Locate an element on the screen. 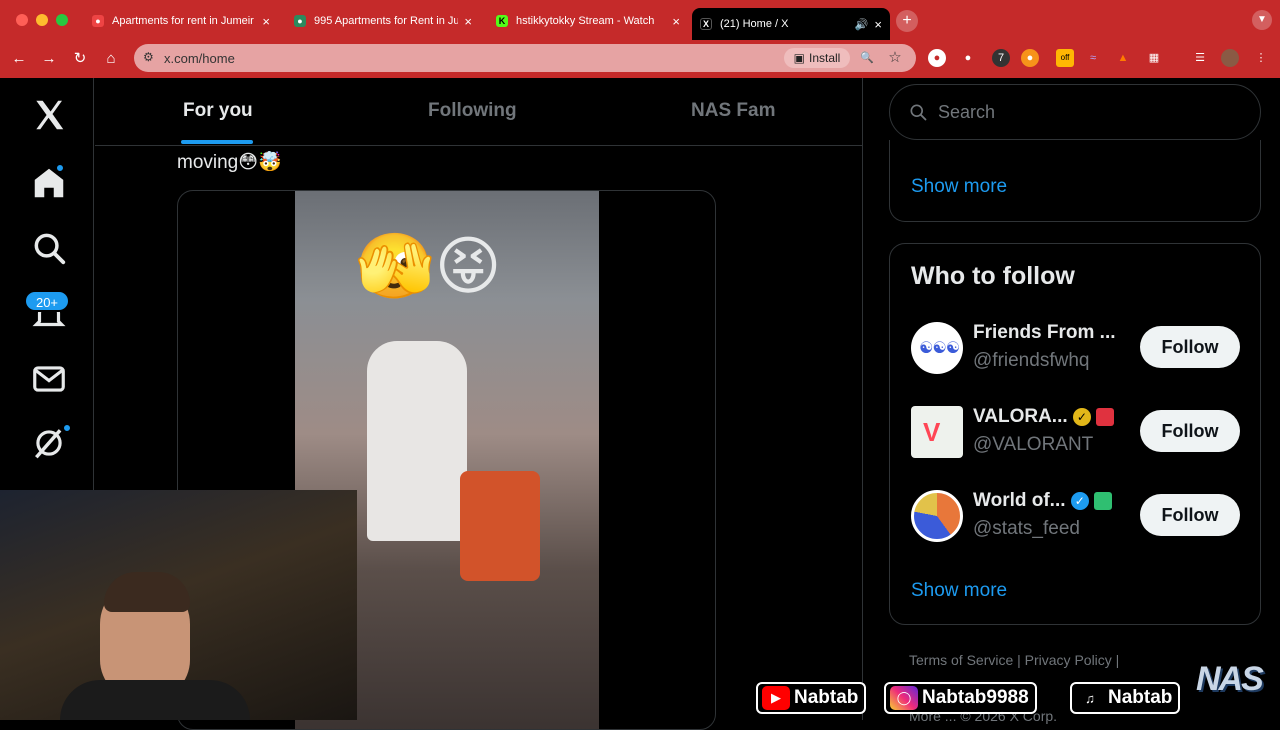 This screenshot has height=730, width=1280. tab-for-you: For you is located at coordinates (218, 111).